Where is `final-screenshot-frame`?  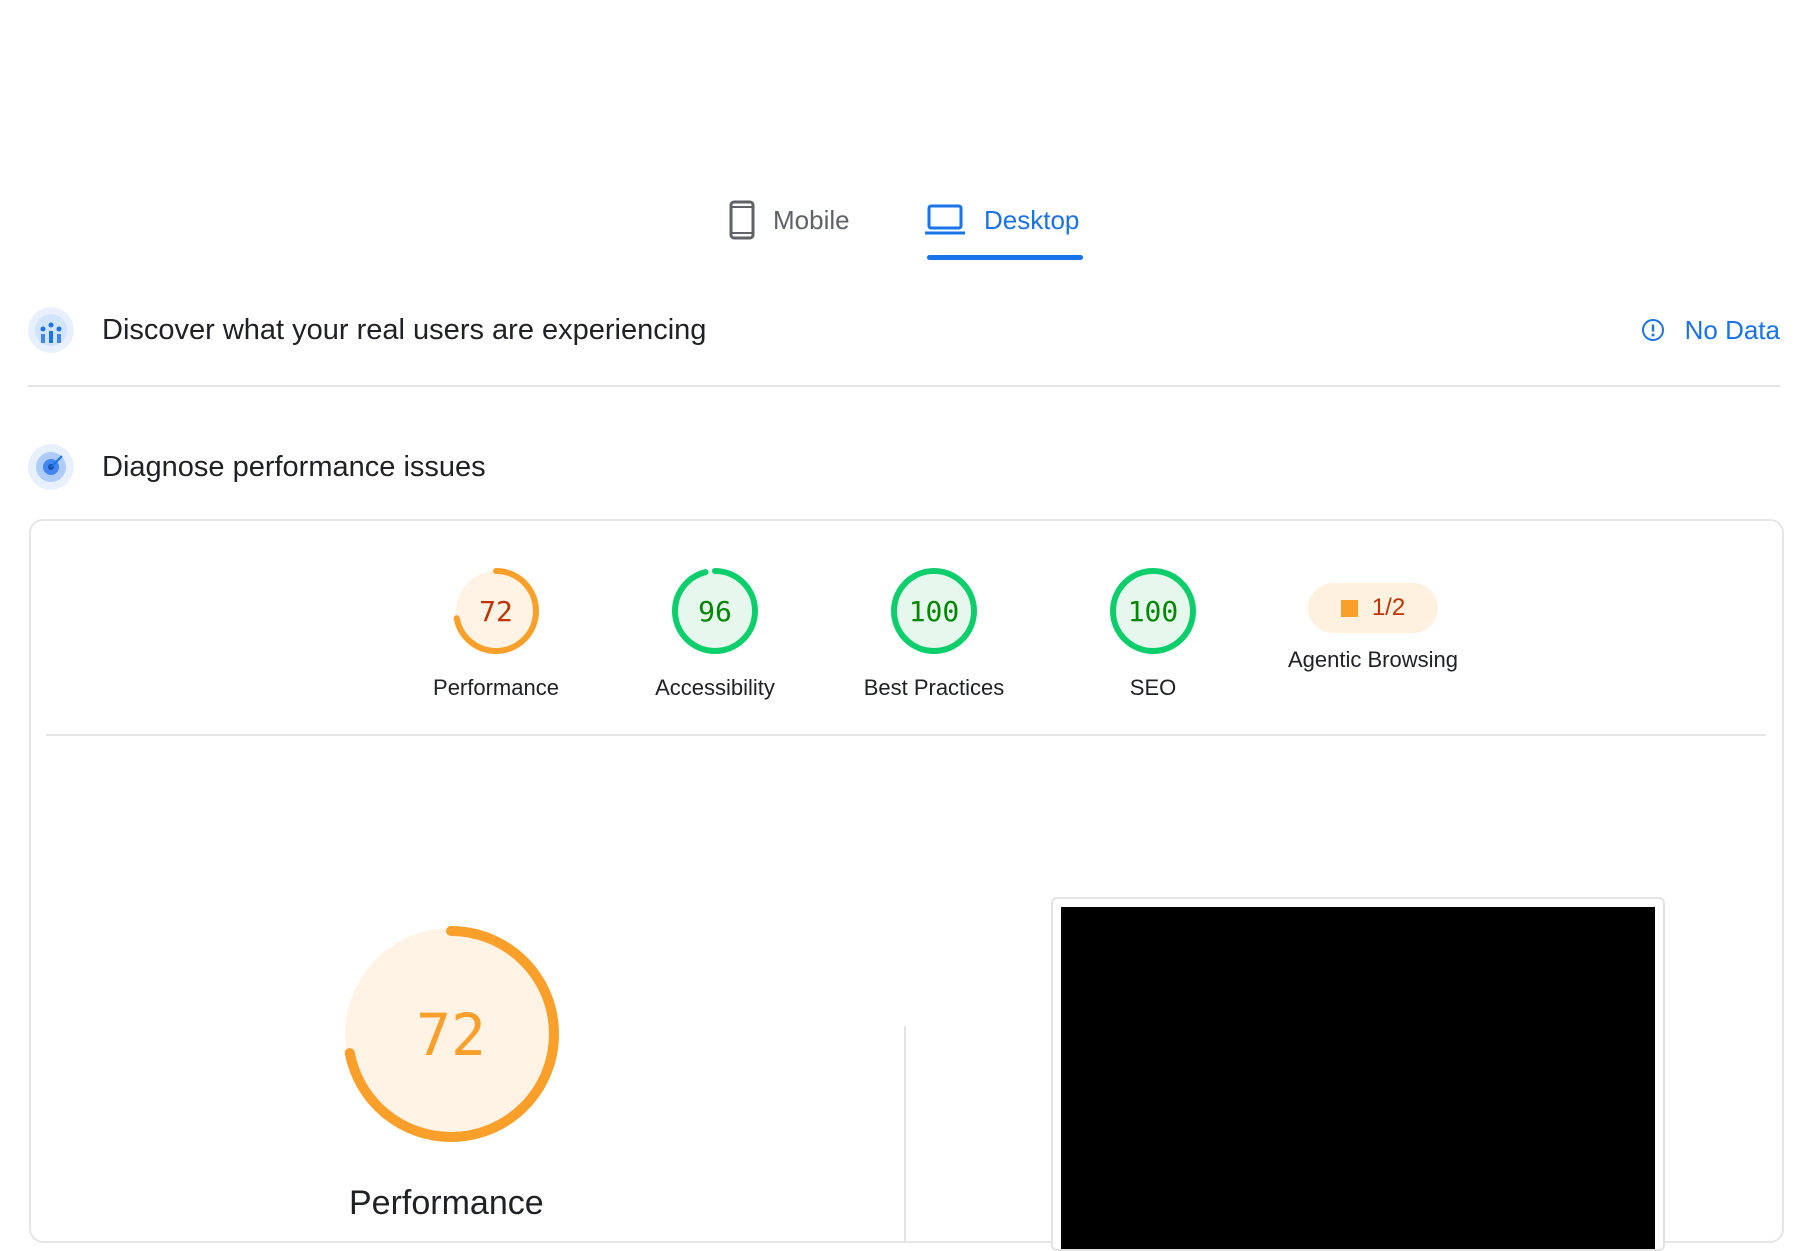
final-screenshot-frame is located at coordinates (1358, 1074).